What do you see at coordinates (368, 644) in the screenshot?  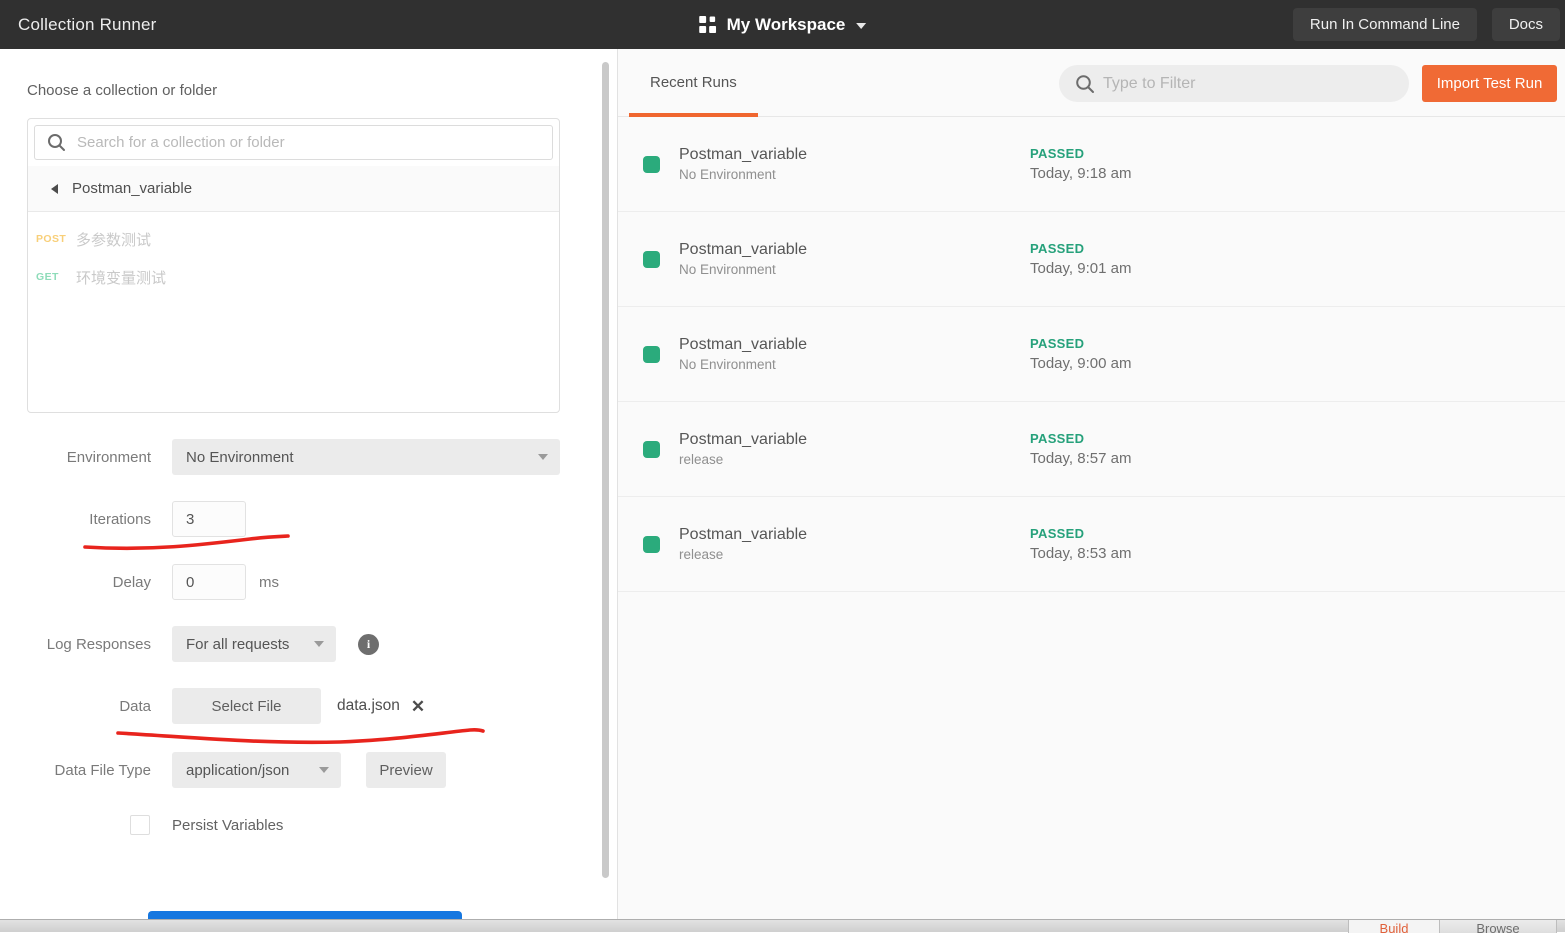 I see `info-icon: i` at bounding box center [368, 644].